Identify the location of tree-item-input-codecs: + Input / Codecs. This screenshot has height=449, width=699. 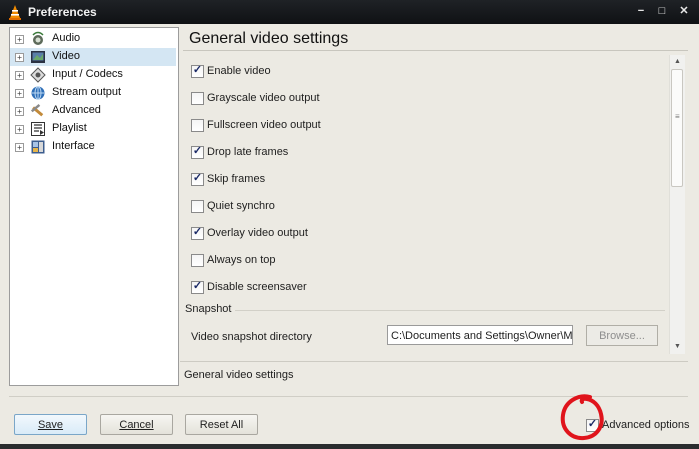
(93, 75).